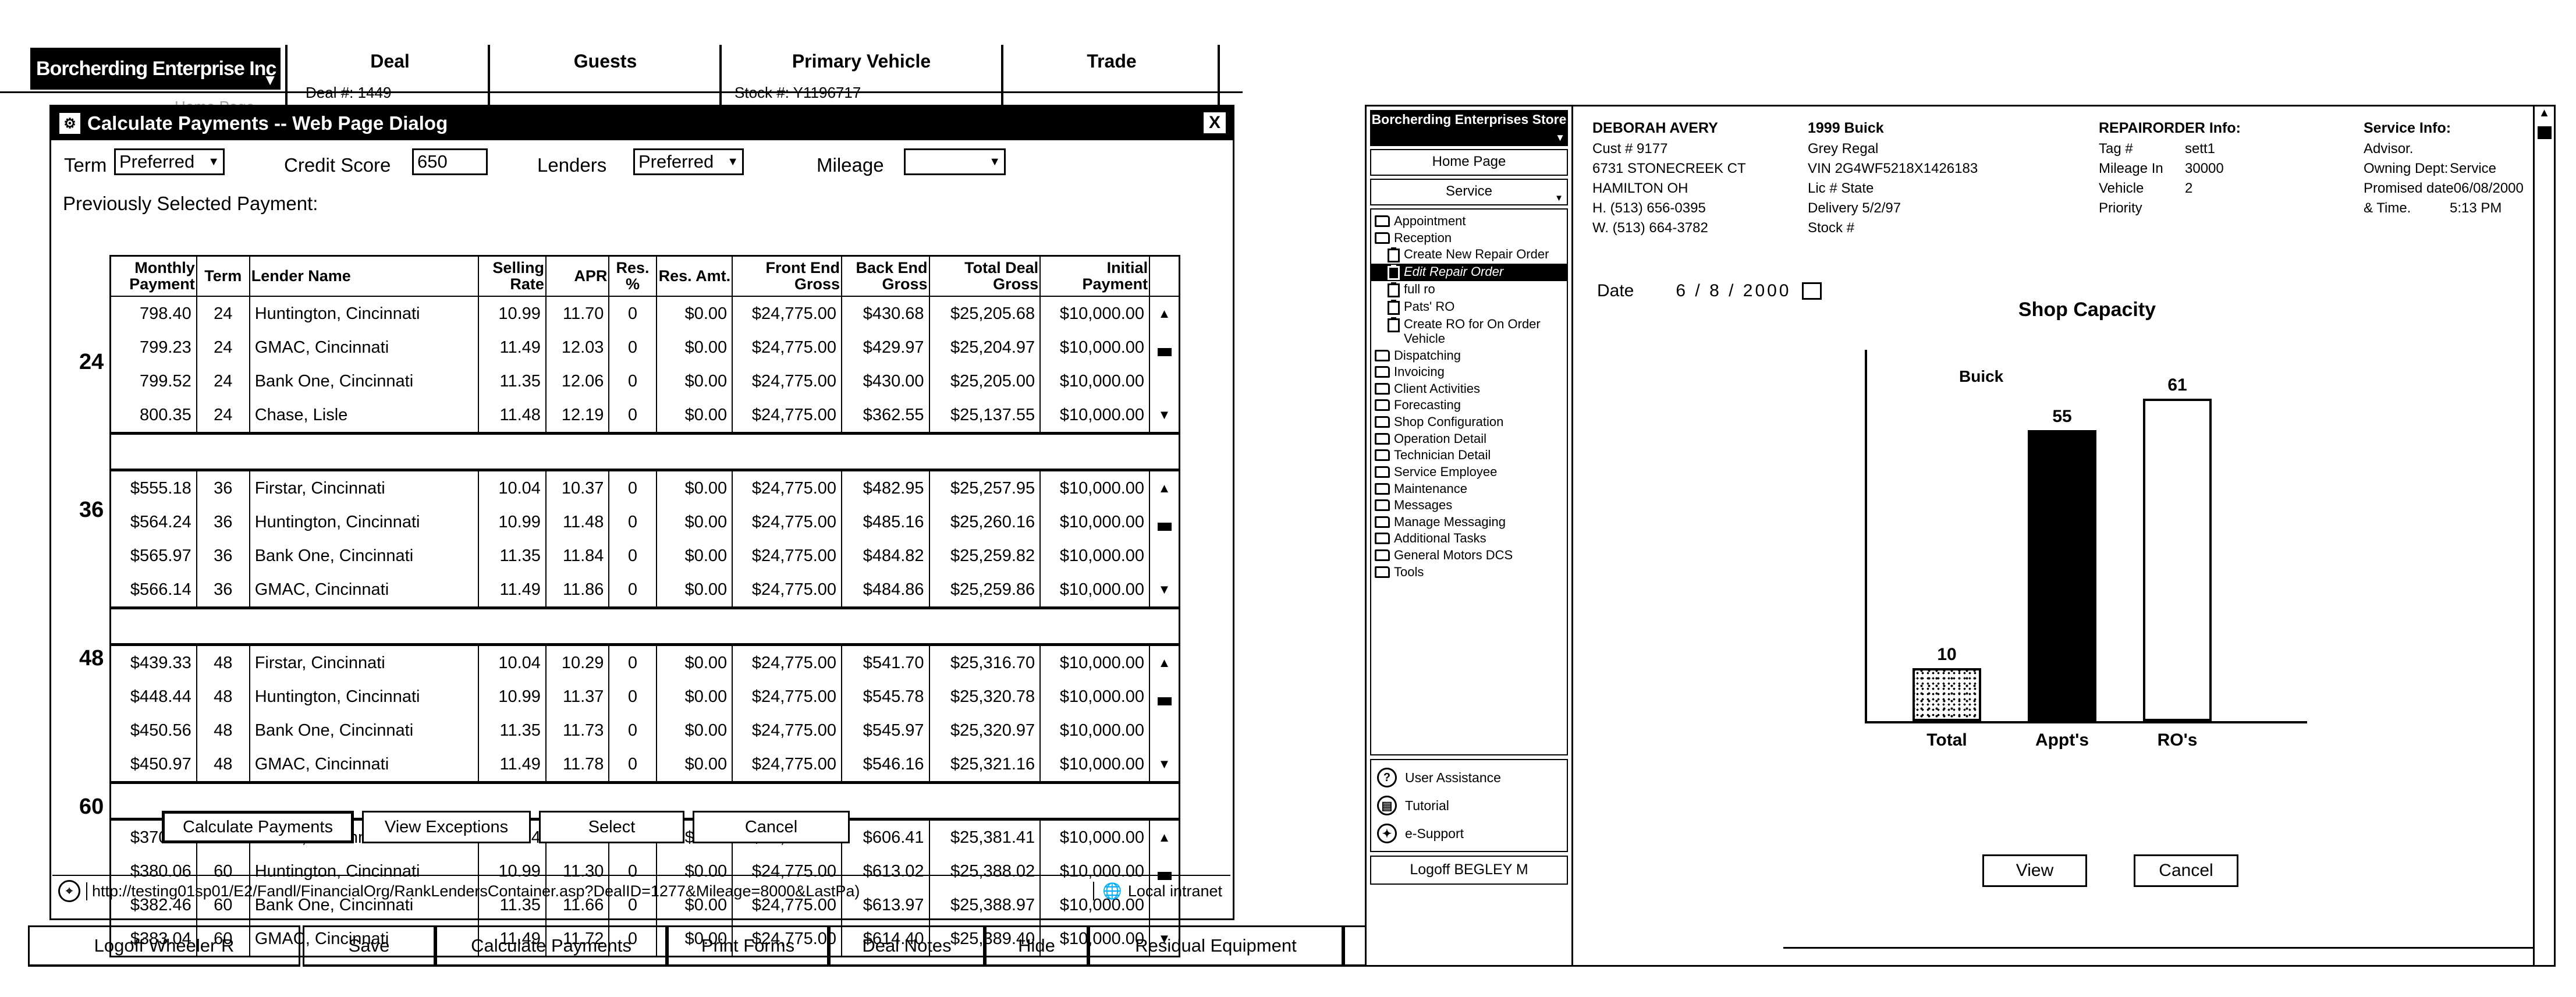 Image resolution: width=2576 pixels, height=997 pixels. What do you see at coordinates (450, 161) in the screenshot?
I see `credit-score-input: 650` at bounding box center [450, 161].